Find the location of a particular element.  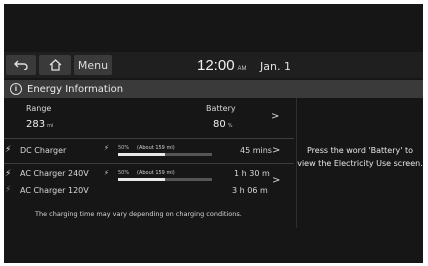

clock-ampm: AM is located at coordinates (242, 69).